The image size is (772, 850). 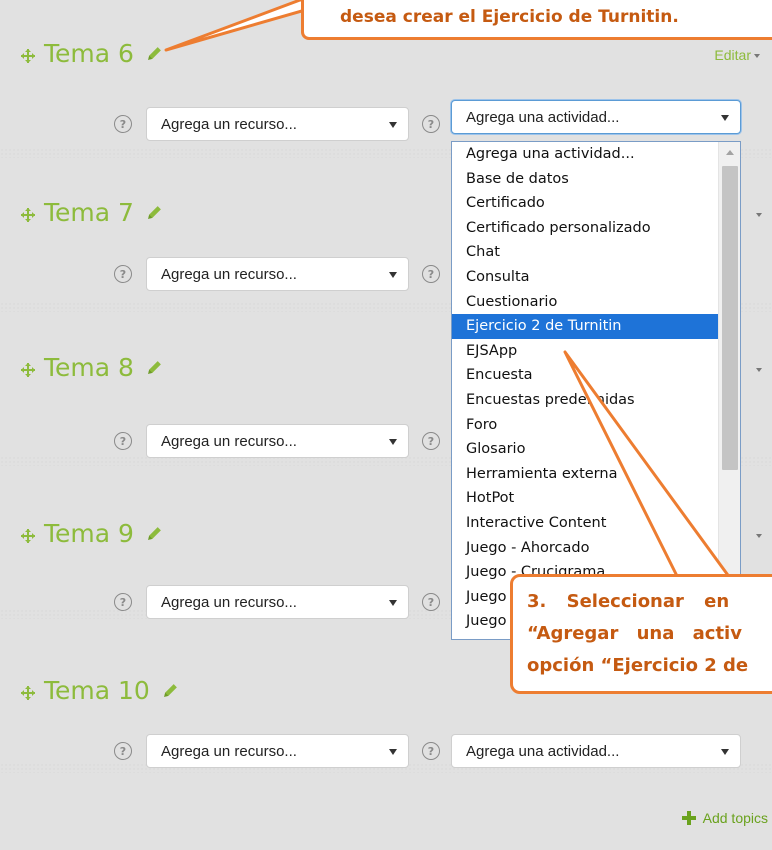 What do you see at coordinates (89, 212) in the screenshot?
I see `section-title-text: Tema 7` at bounding box center [89, 212].